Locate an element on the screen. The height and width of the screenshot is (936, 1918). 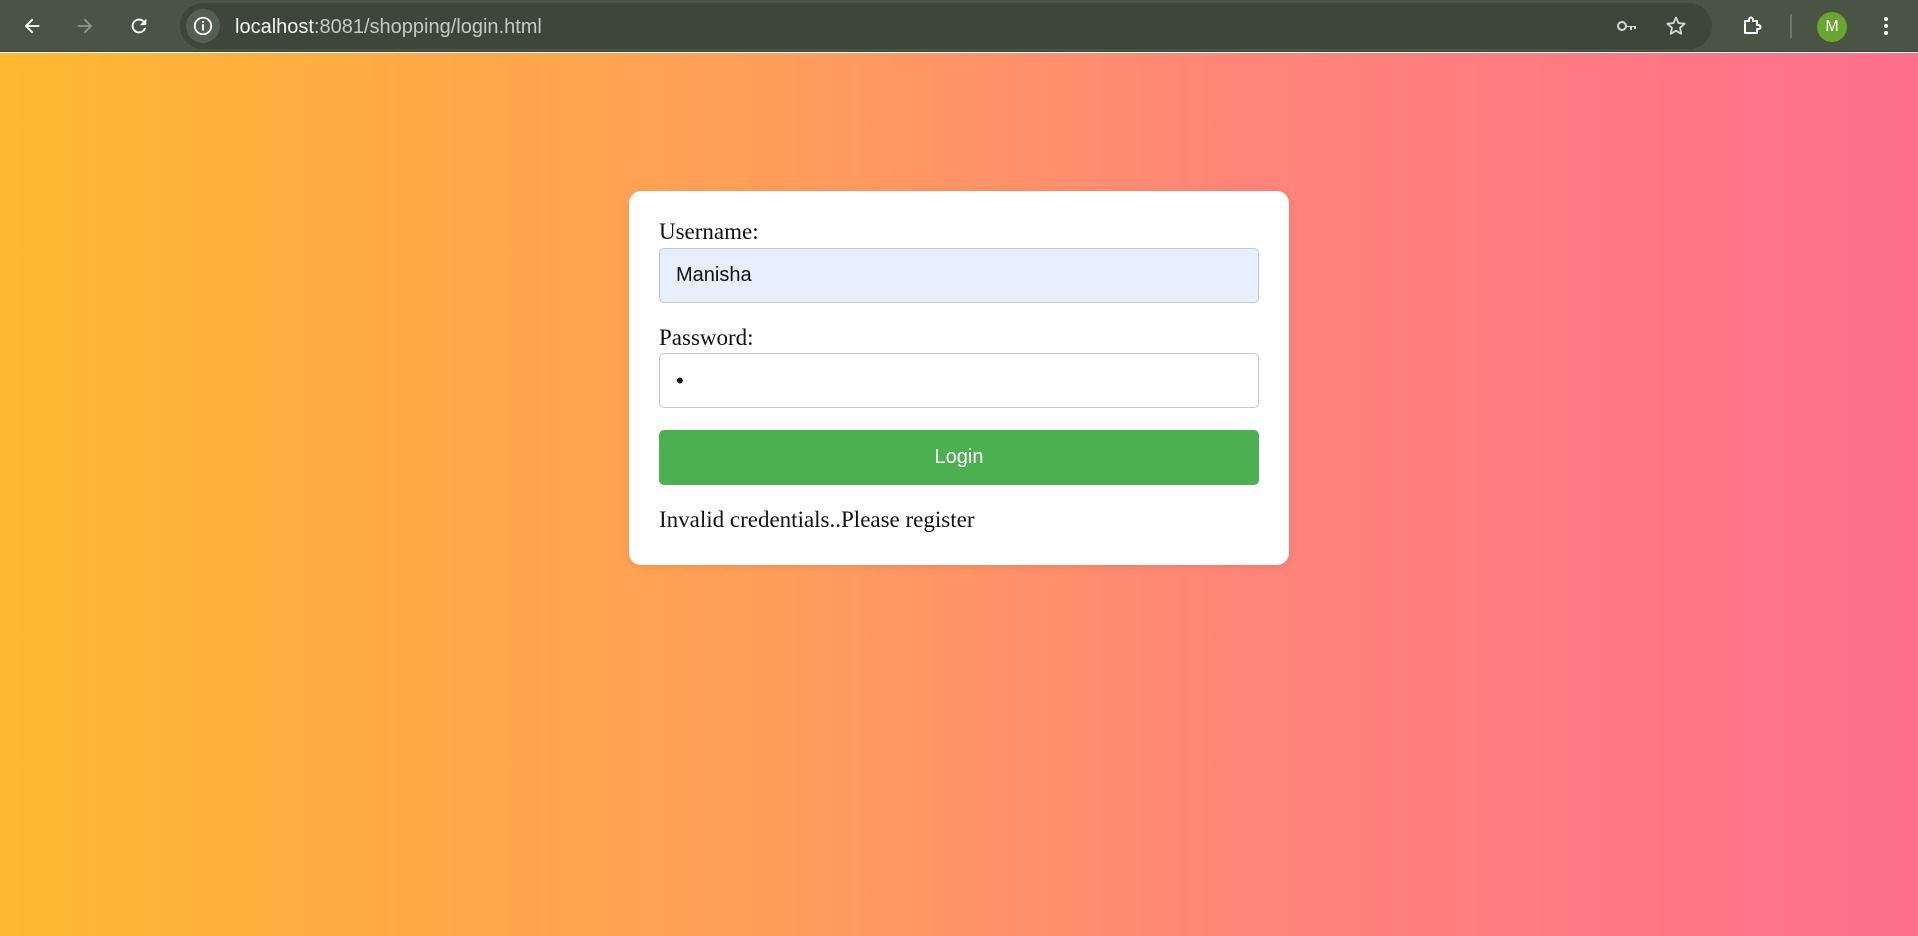
bookmark-button is located at coordinates (1676, 26).